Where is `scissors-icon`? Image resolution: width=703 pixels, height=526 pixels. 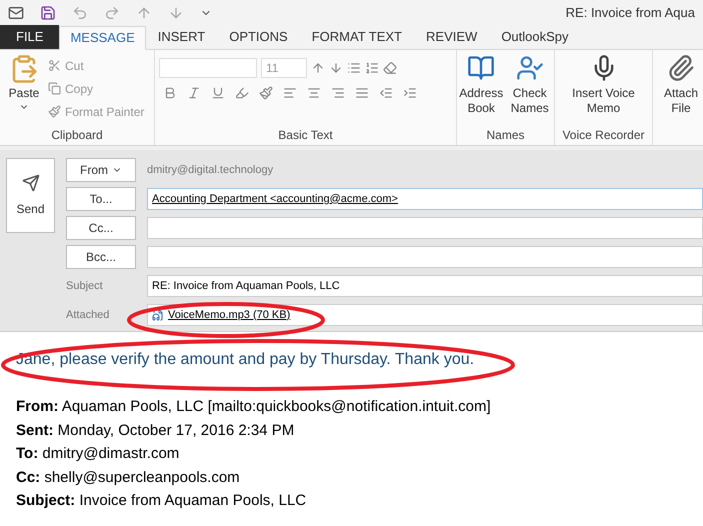
scissors-icon is located at coordinates (54, 65).